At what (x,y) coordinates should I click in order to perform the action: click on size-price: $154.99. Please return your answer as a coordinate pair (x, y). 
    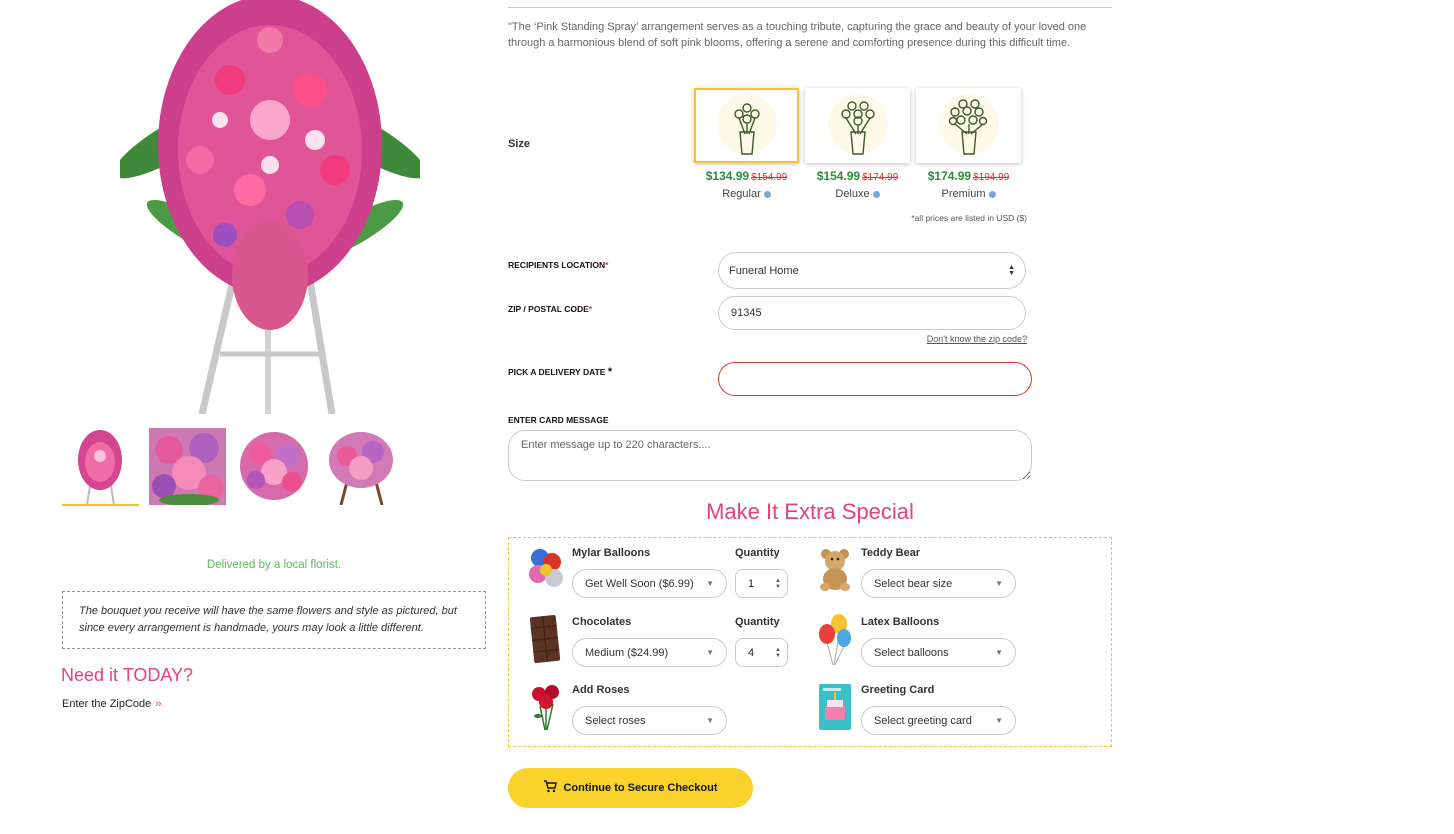
    Looking at the image, I should click on (838, 176).